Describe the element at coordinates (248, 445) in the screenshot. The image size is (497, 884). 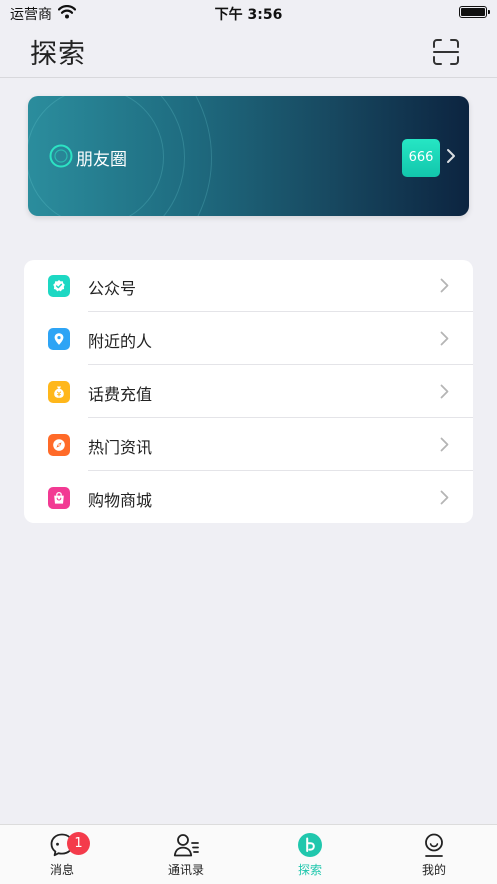
I see `menu-item-hot-news: 热门资讯` at that location.